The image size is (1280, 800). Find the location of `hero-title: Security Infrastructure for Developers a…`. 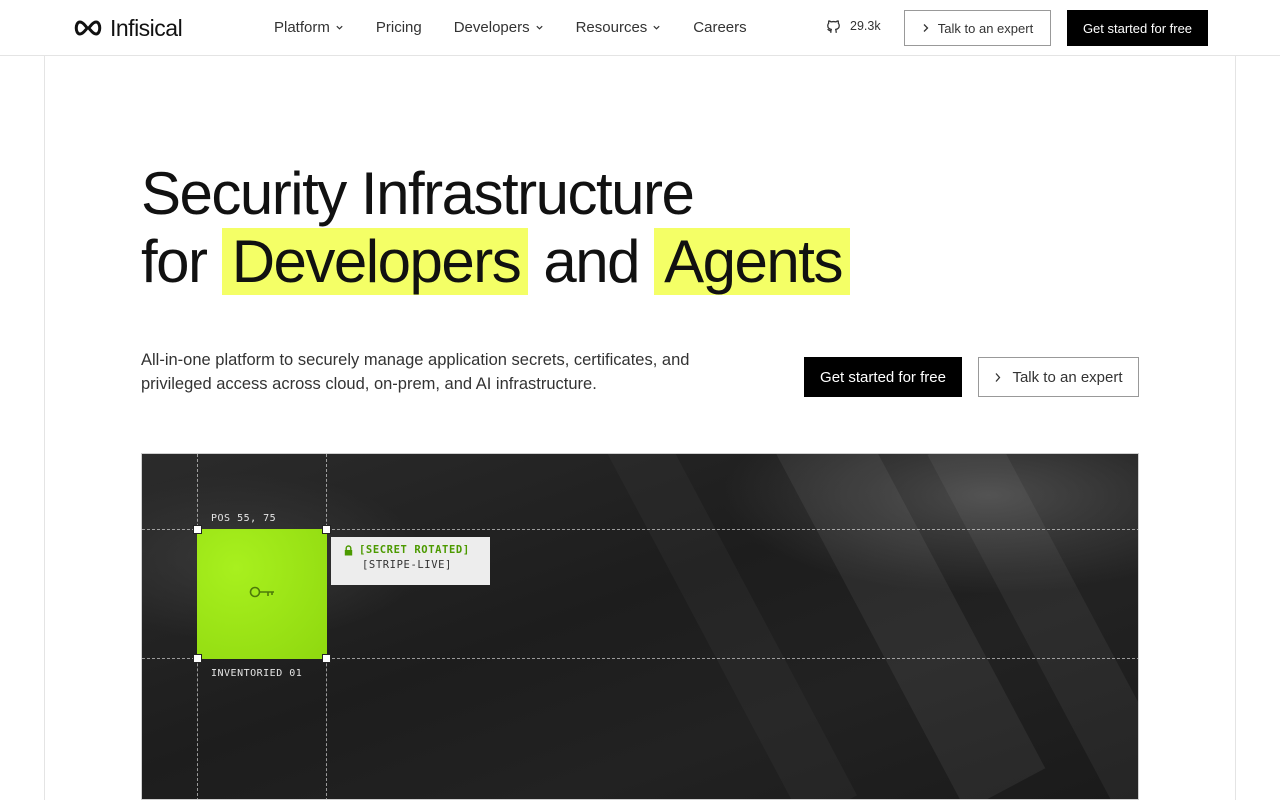

hero-title: Security Infrastructure for Developers a… is located at coordinates (495, 228).